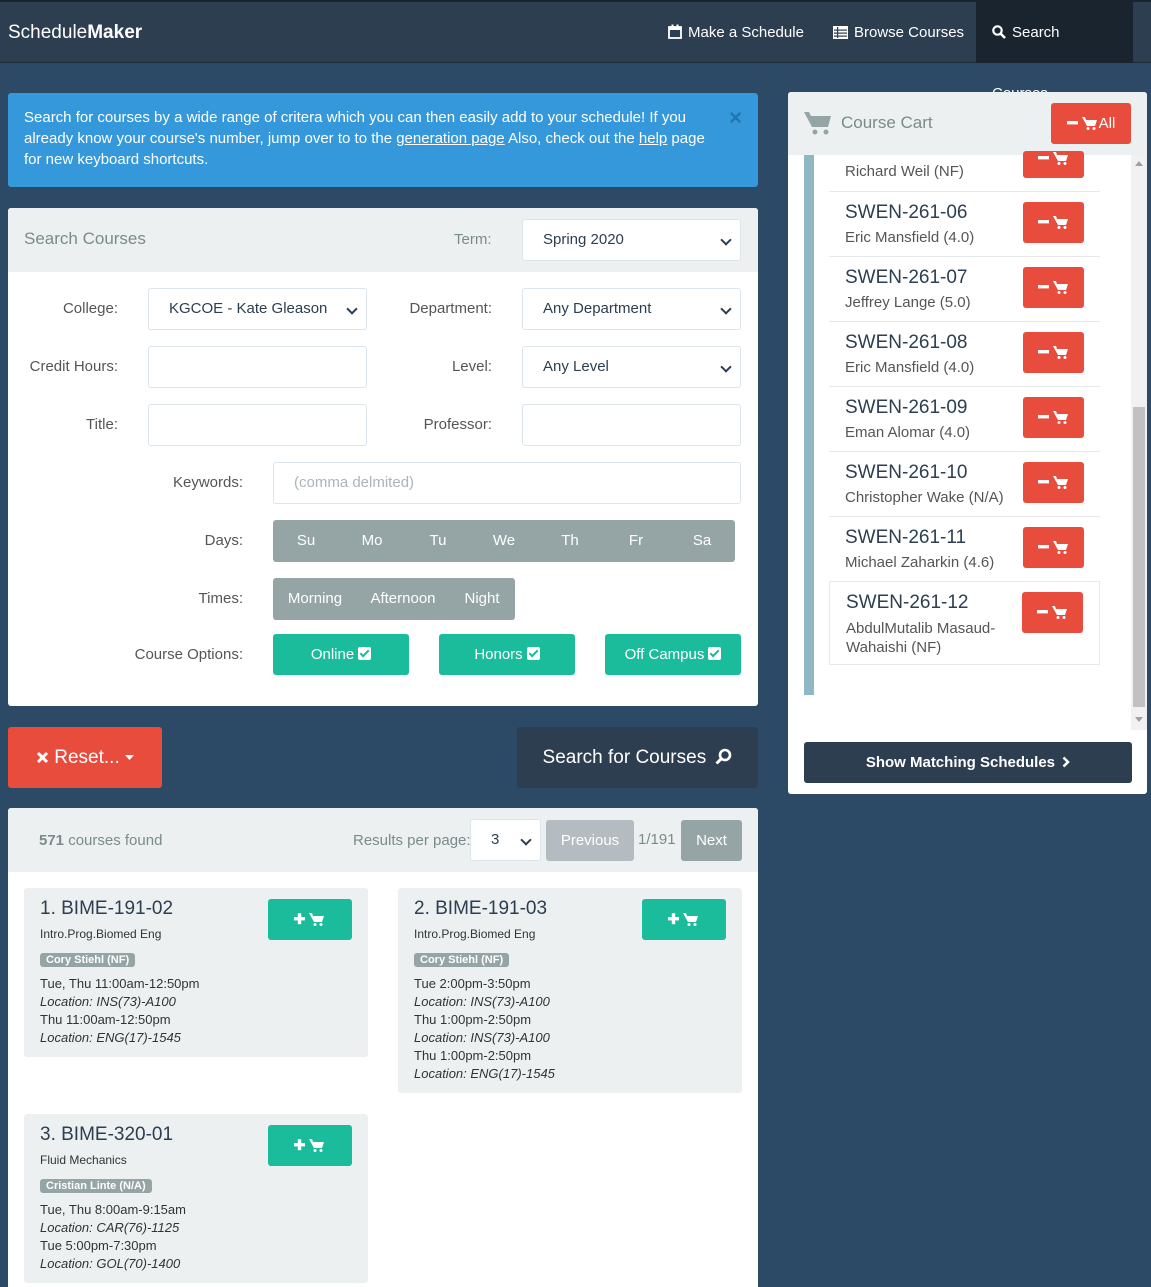 This screenshot has height=1287, width=1151. What do you see at coordinates (906, 212) in the screenshot?
I see `cart-item-course: SWEN-261-06` at bounding box center [906, 212].